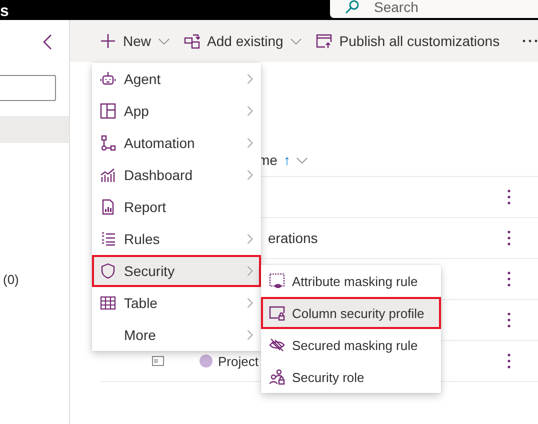  Describe the element at coordinates (47, 42) in the screenshot. I see `chevron-left-icon` at that location.